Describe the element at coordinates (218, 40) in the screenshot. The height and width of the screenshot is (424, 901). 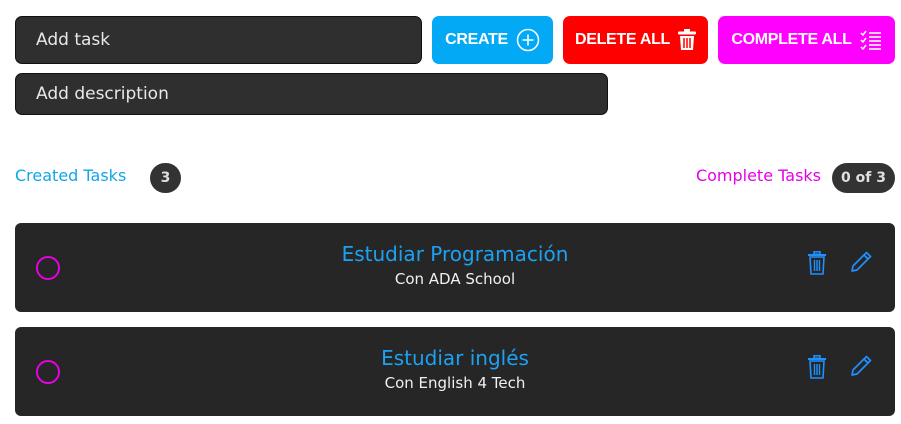
I see `task-input: Add task` at that location.